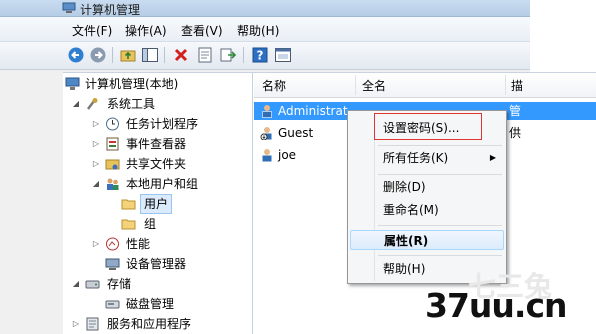  I want to click on tree-label: 组, so click(150, 224).